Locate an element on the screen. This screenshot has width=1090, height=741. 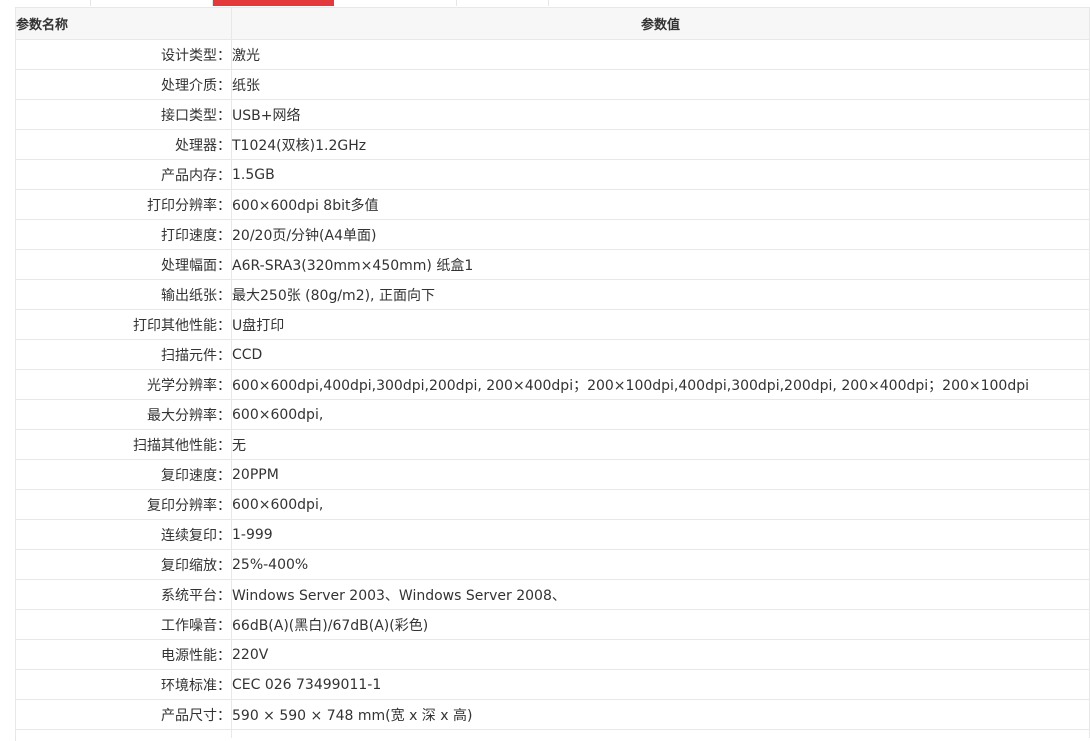
param-value: 最大250张 (80g/m2), 正面向下 is located at coordinates (660, 294).